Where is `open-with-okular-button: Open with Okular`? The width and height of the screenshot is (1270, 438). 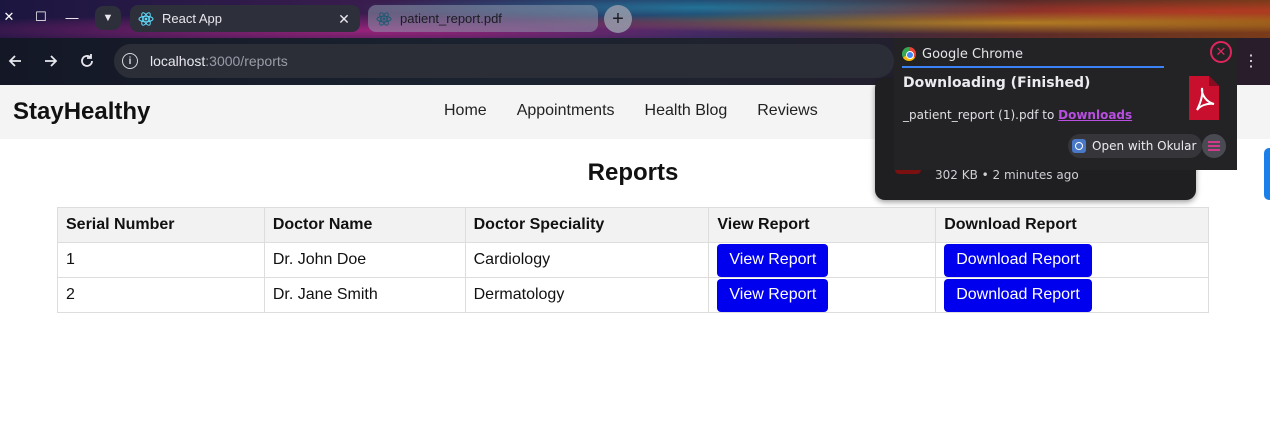
open-with-okular-button: Open with Okular is located at coordinates (1135, 146).